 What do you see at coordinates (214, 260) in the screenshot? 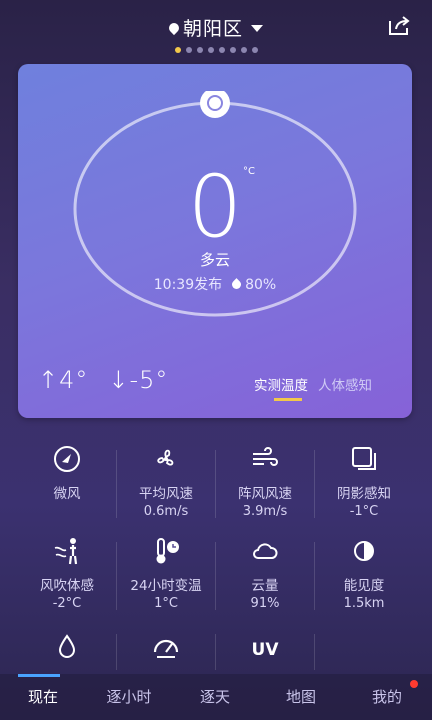
I see `weather-condition: 多云` at bounding box center [214, 260].